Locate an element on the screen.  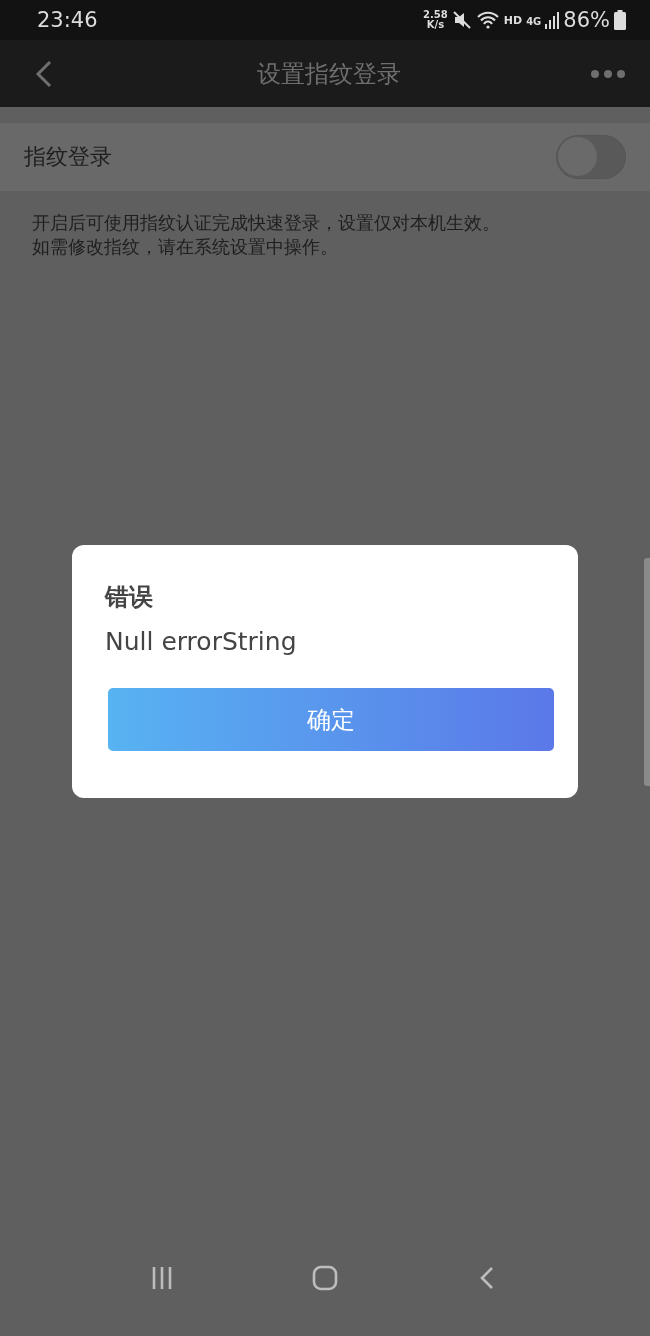
clock-text: 23:46 is located at coordinates (67, 20).